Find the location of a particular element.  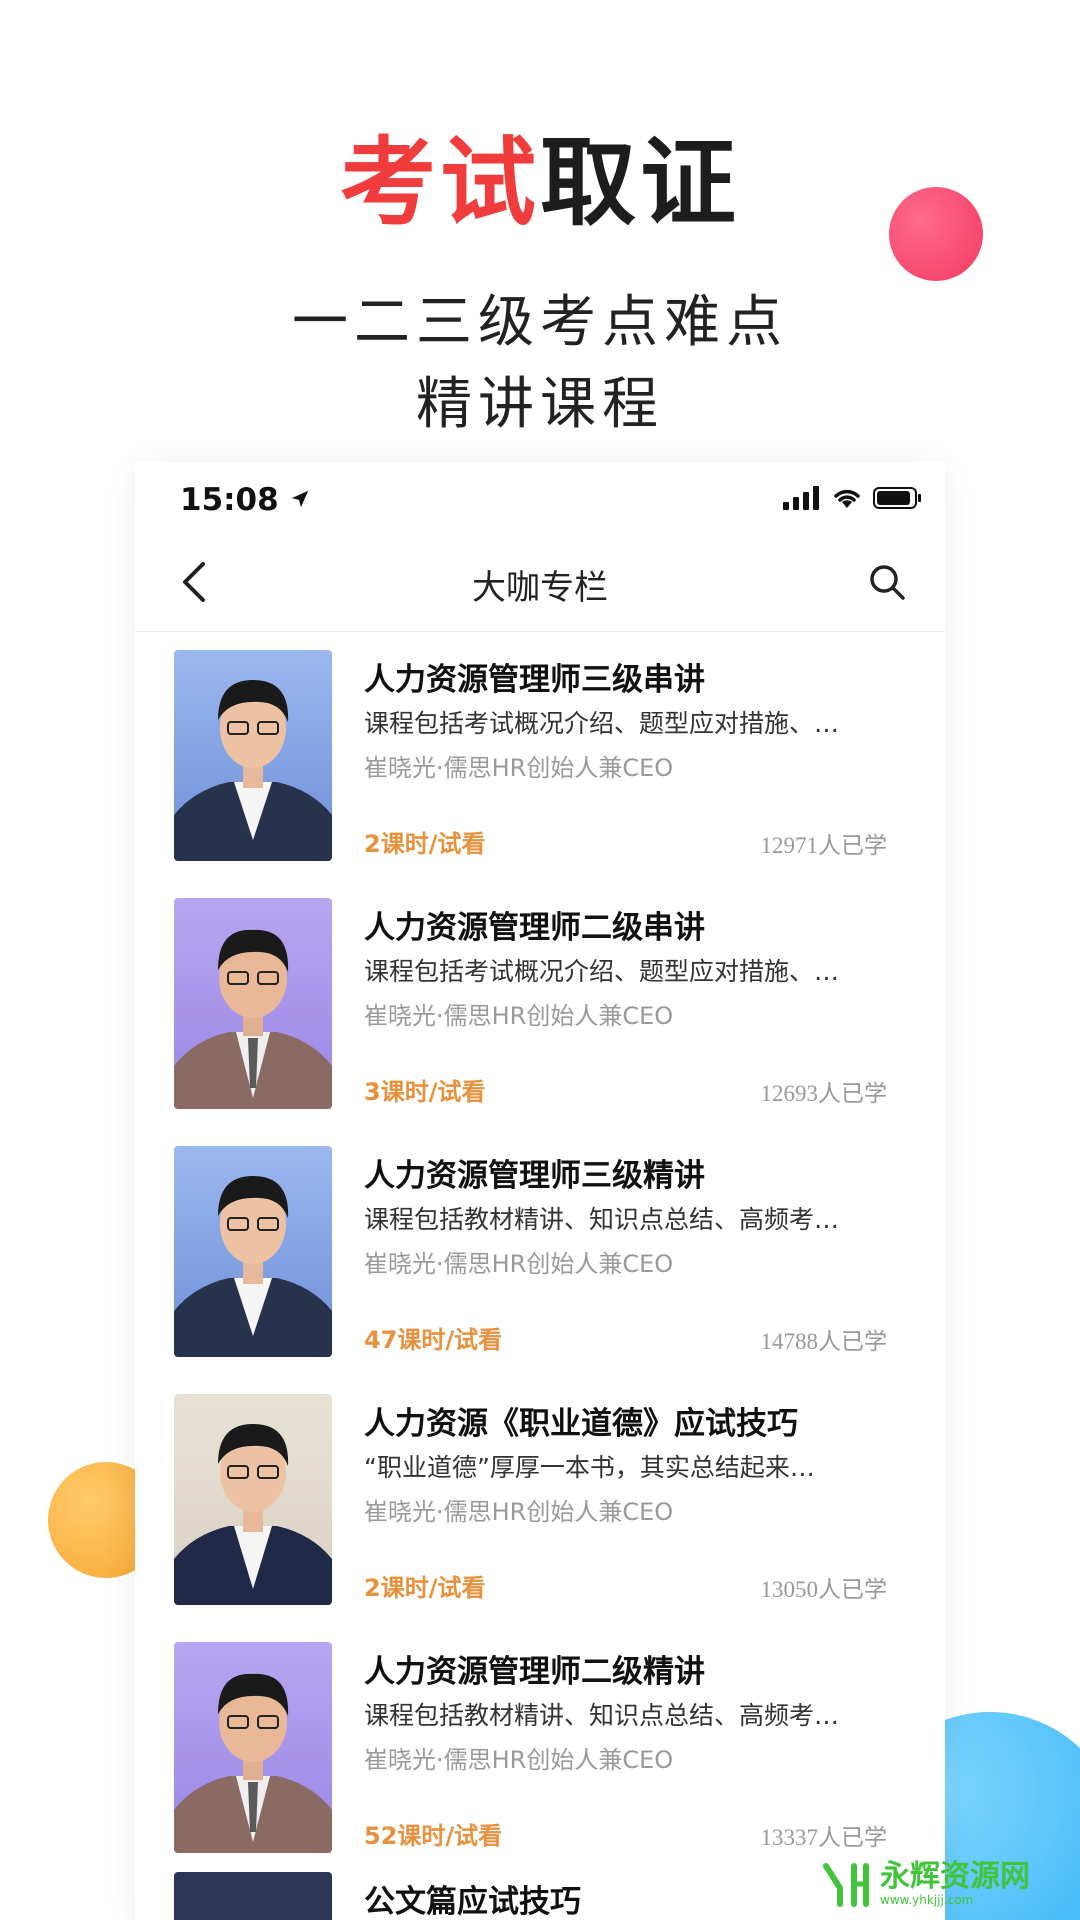

status-bar: 15:08 is located at coordinates (540, 498).